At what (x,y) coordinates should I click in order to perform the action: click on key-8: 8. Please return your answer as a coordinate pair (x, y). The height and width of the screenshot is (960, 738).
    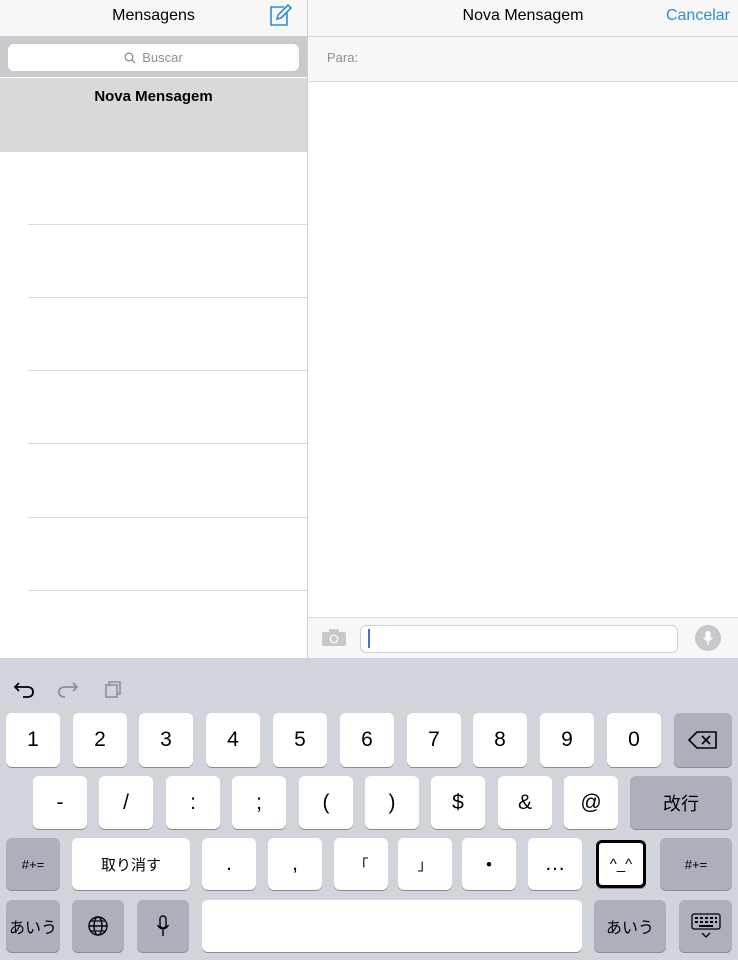
    Looking at the image, I should click on (500, 740).